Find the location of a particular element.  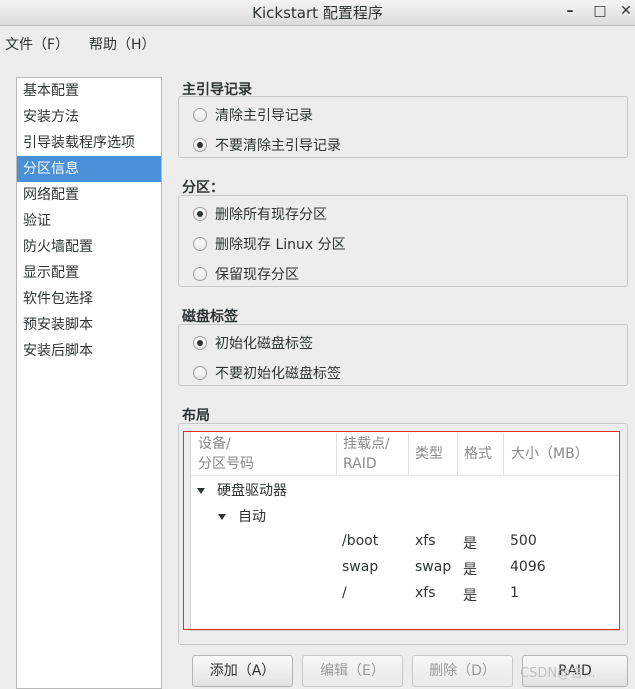

sidebar-item-display: 显示配置 is located at coordinates (89, 273).